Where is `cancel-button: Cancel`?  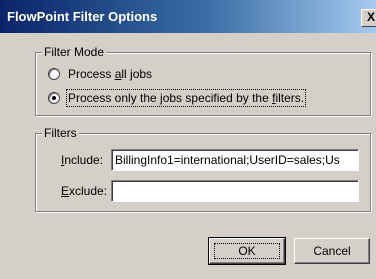 cancel-button: Cancel is located at coordinates (332, 251).